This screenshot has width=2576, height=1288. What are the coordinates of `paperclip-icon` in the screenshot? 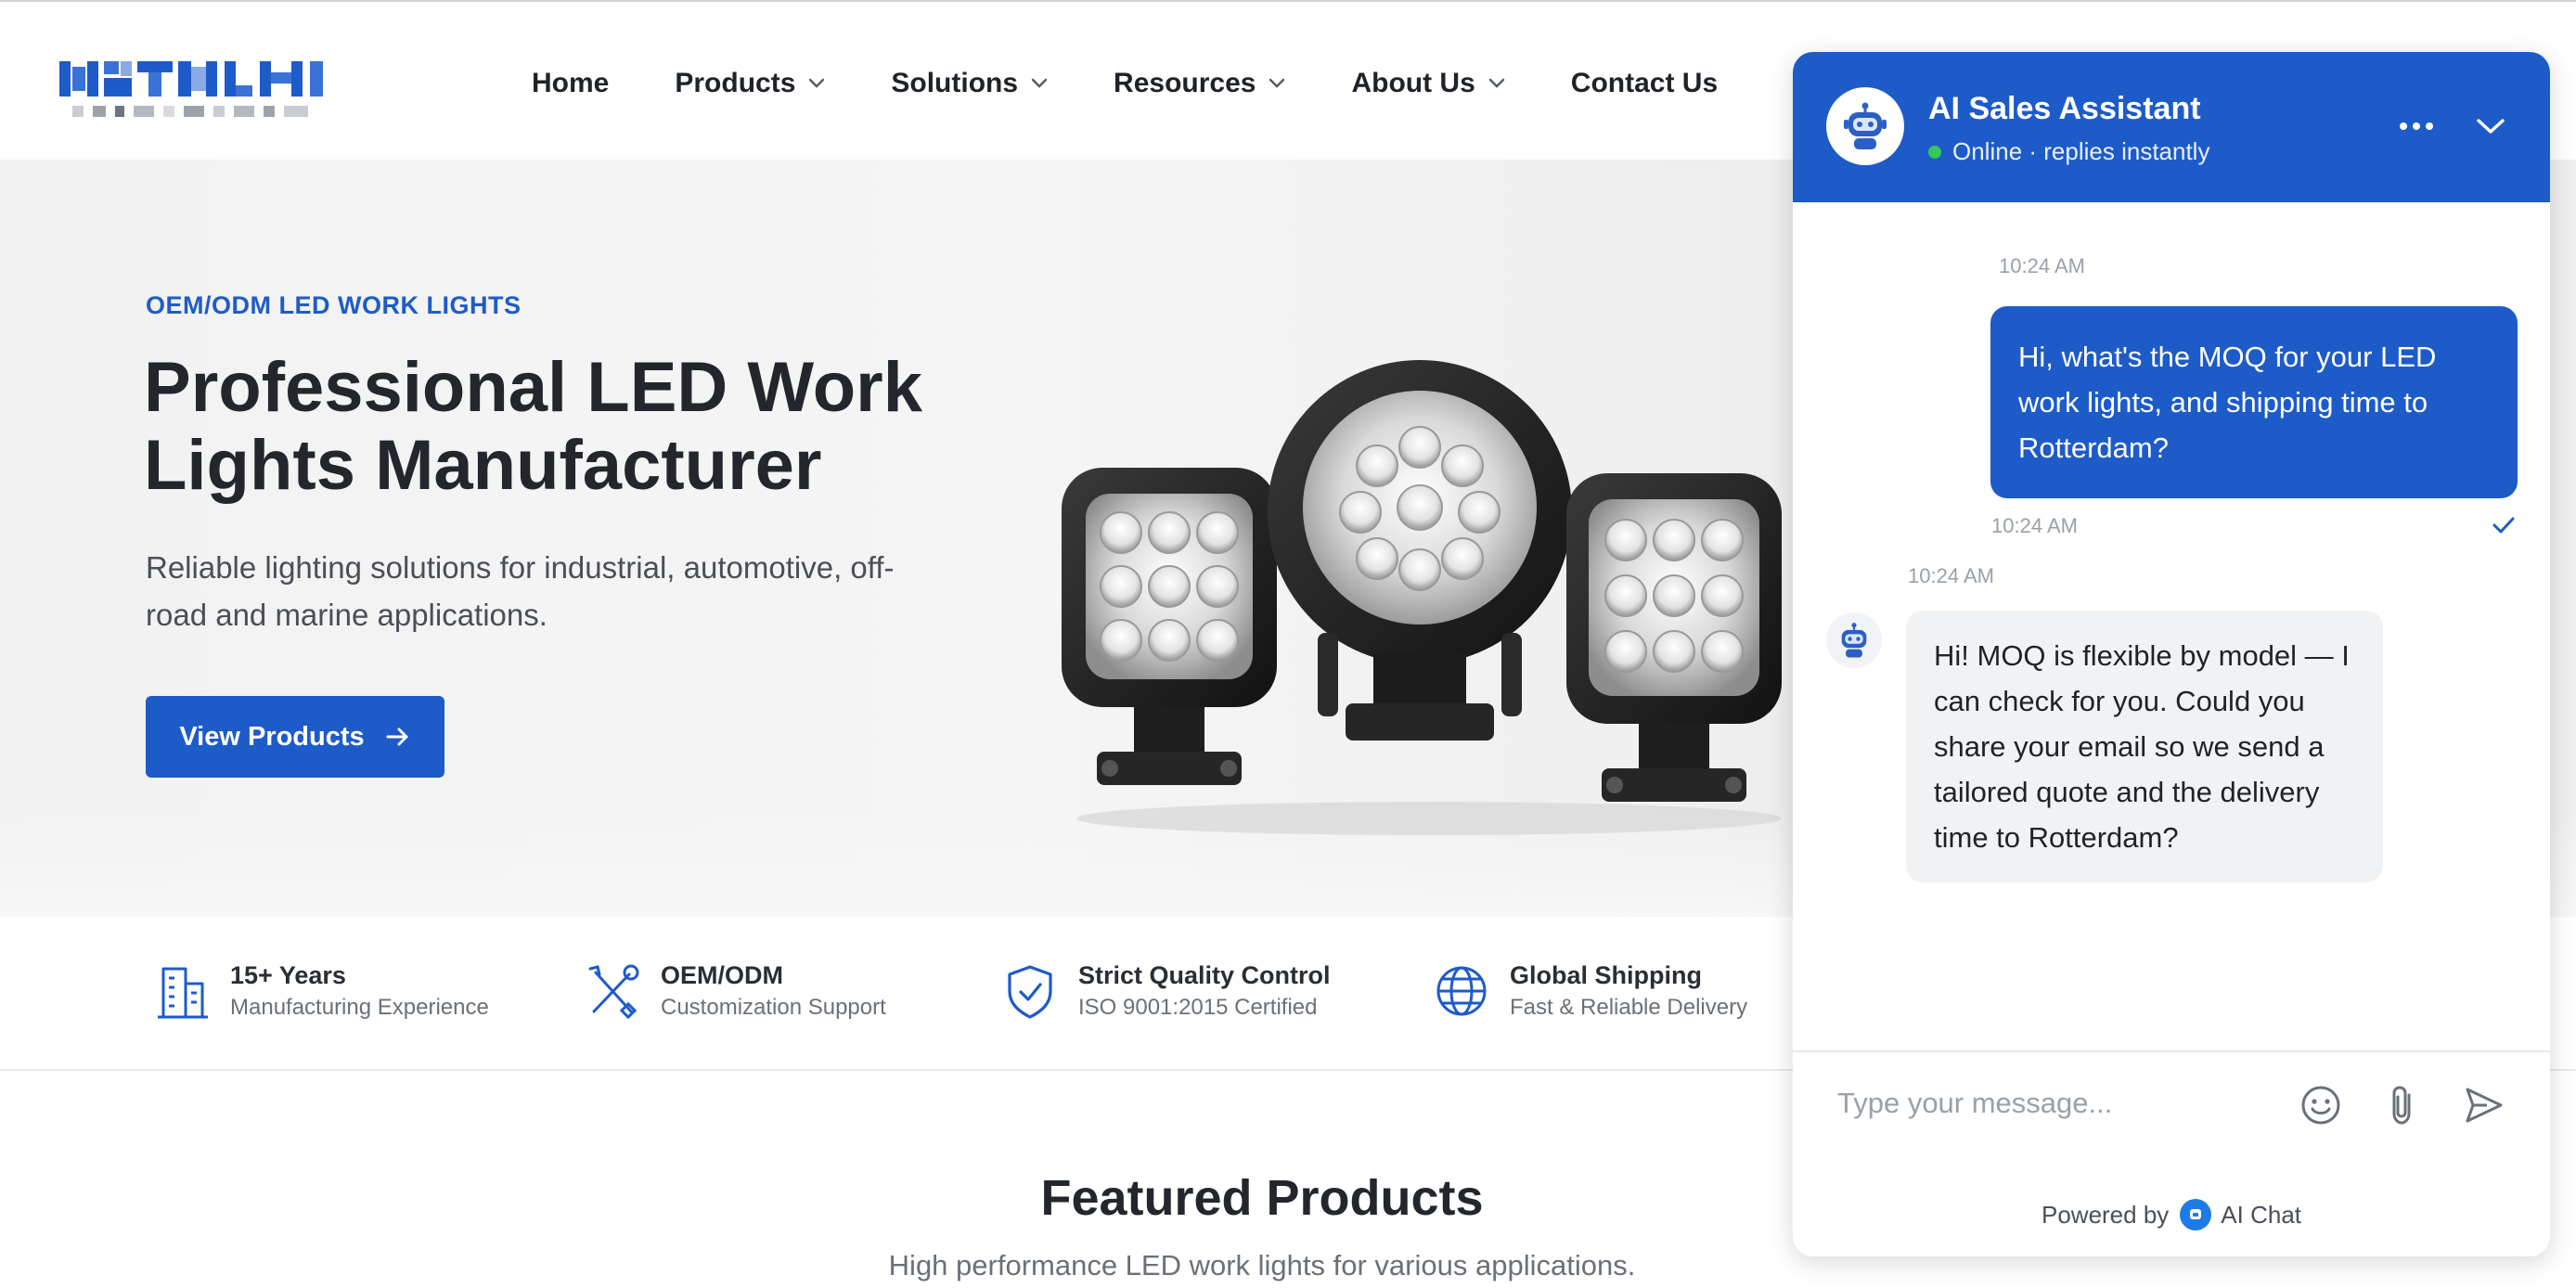 It's located at (2401, 1105).